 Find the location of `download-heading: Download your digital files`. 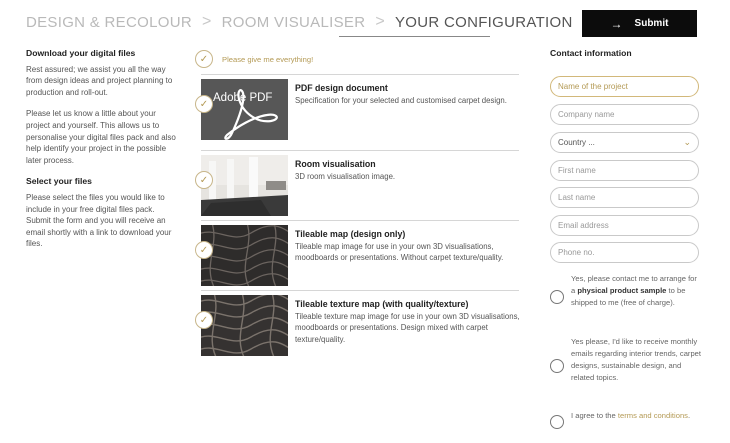

download-heading: Download your digital files is located at coordinates (81, 53).